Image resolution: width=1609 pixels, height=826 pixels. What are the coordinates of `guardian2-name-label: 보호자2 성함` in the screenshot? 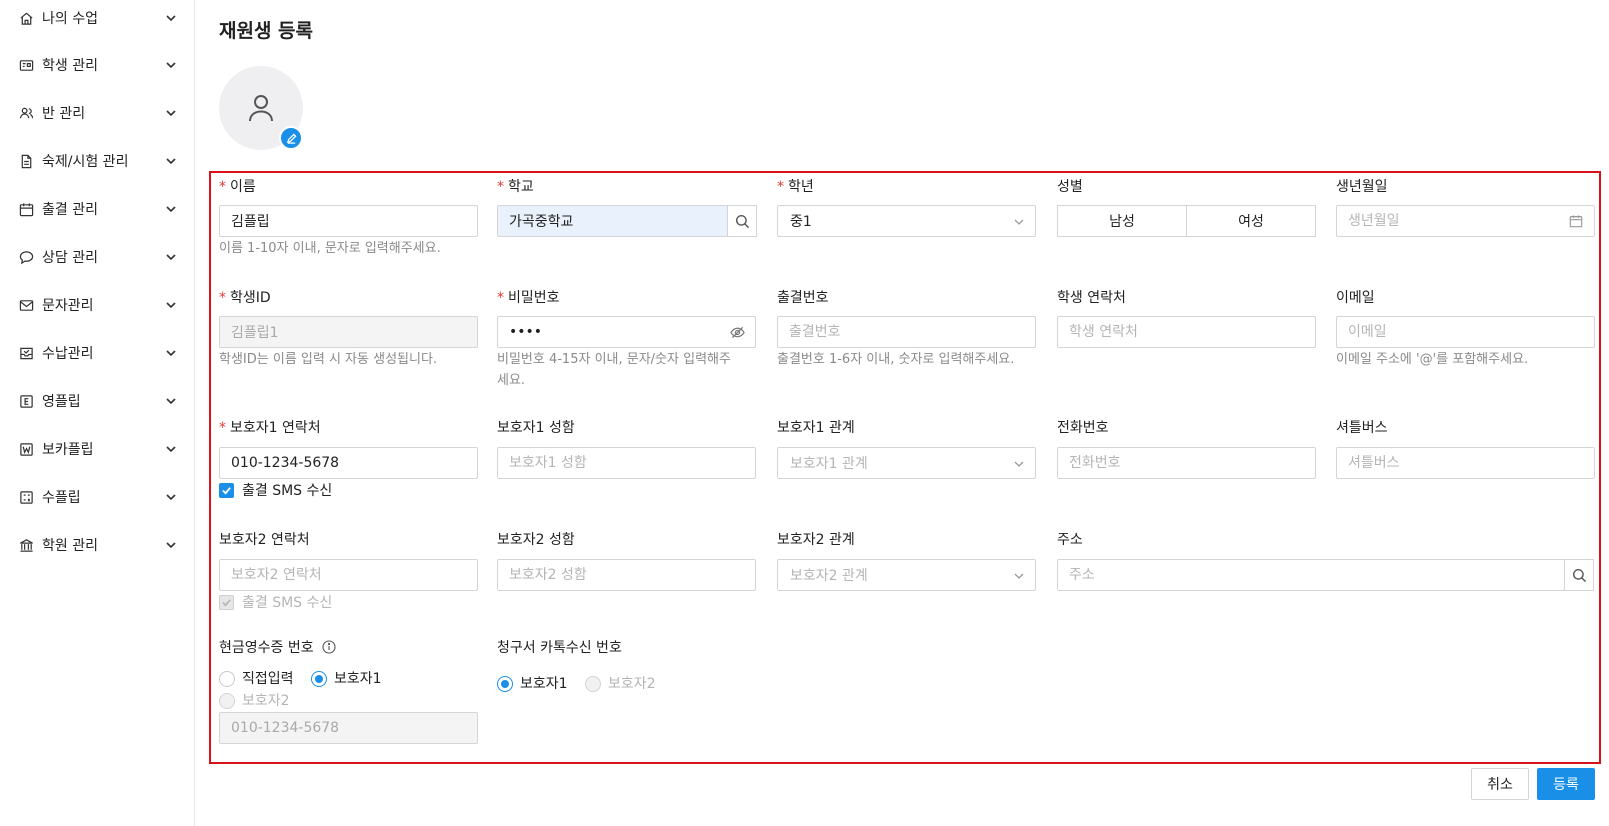 It's located at (536, 540).